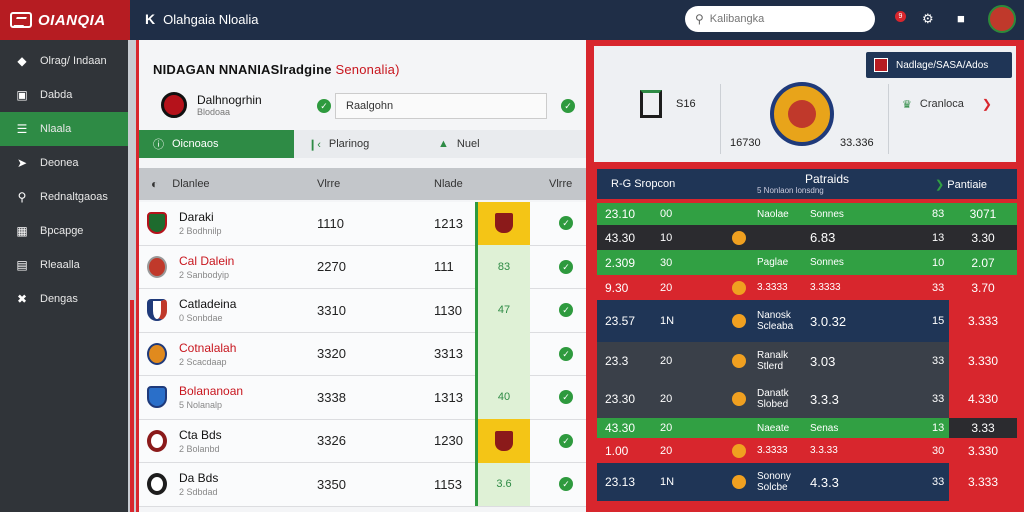  Describe the element at coordinates (362, 484) in the screenshot. I see `table-row: Da Bds 2 Sdbdad 3350 1153 3.6 ✓` at that location.